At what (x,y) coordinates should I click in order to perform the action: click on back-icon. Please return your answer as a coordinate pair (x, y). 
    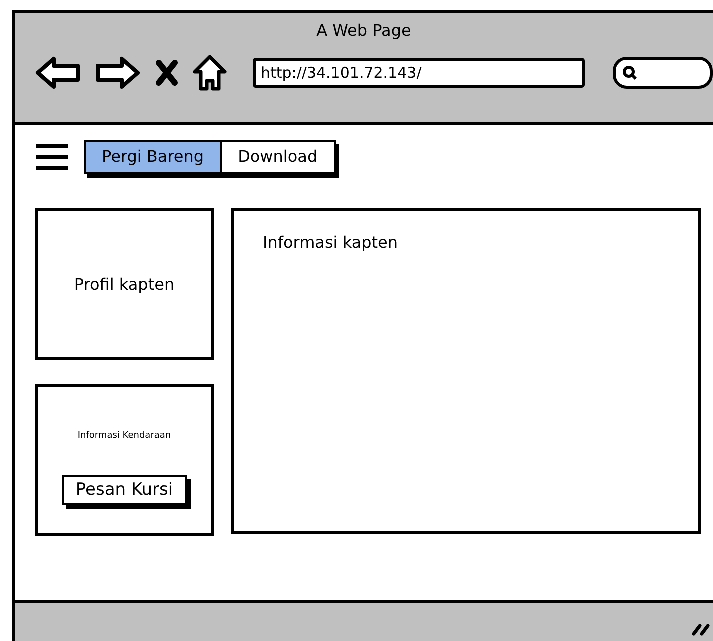
    Looking at the image, I should click on (58, 73).